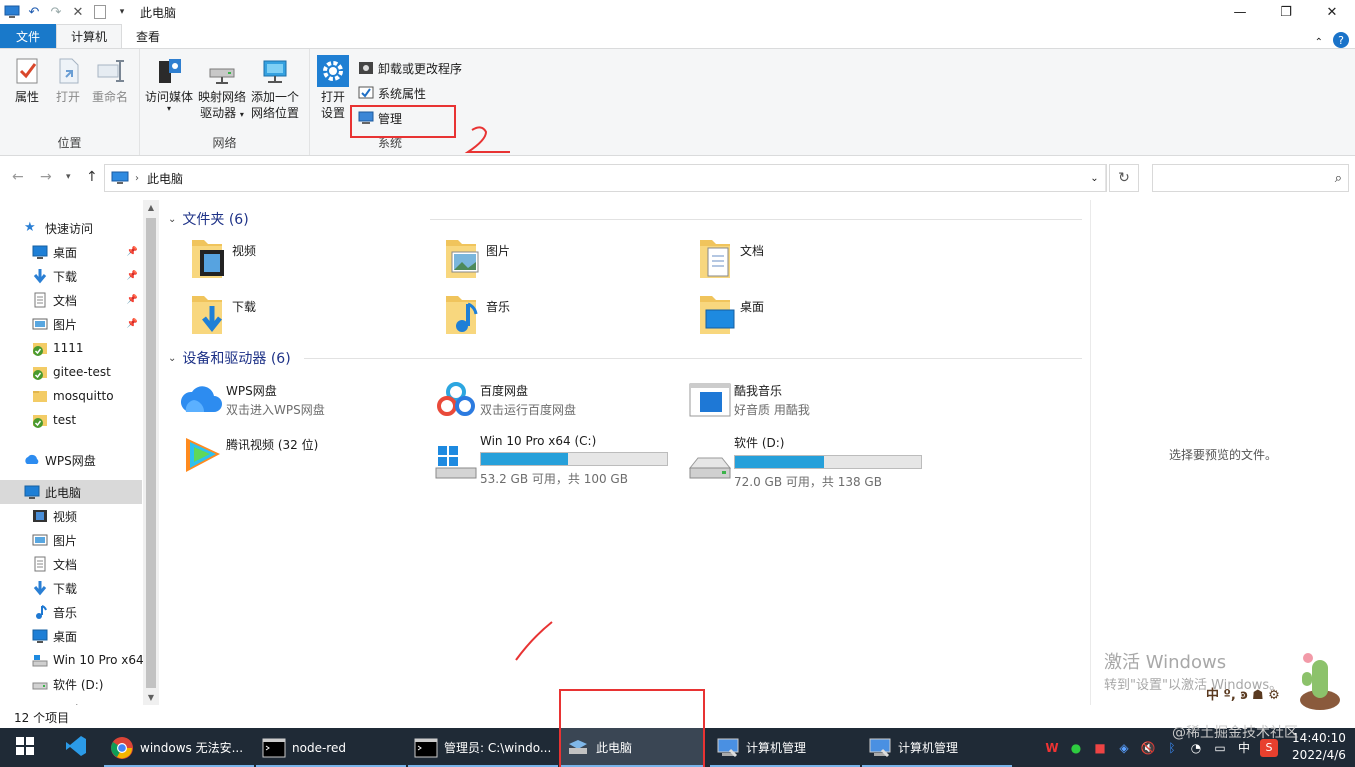 The width and height of the screenshot is (1355, 767). Describe the element at coordinates (151, 697) in the screenshot. I see `scroll-down-icon: ▼` at that location.